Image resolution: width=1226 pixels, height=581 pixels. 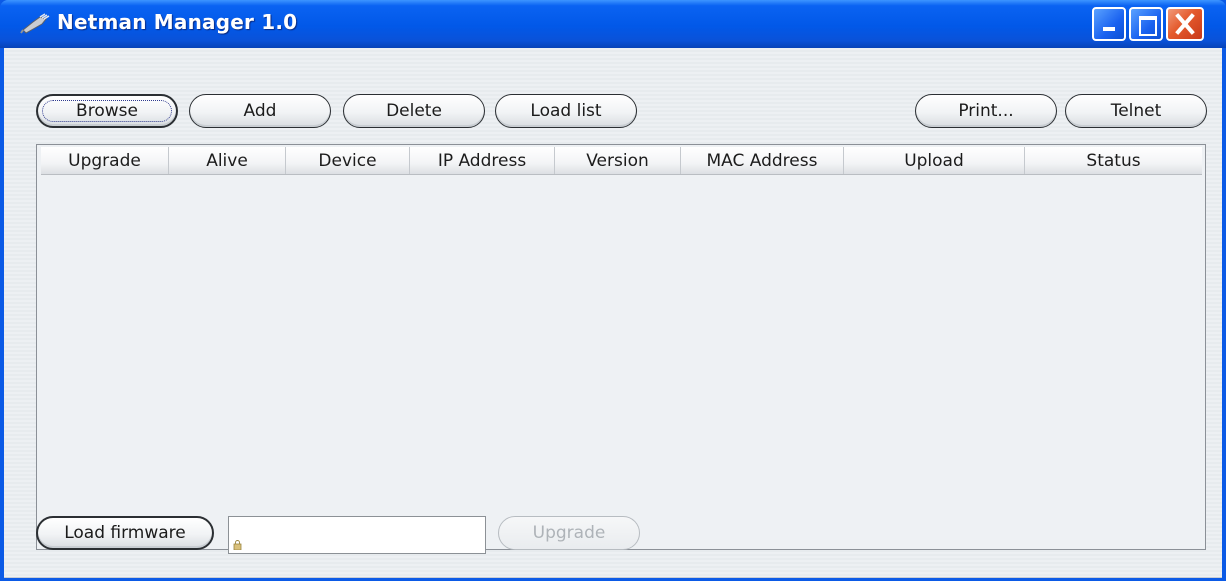 I want to click on delete-button: Delete, so click(x=414, y=111).